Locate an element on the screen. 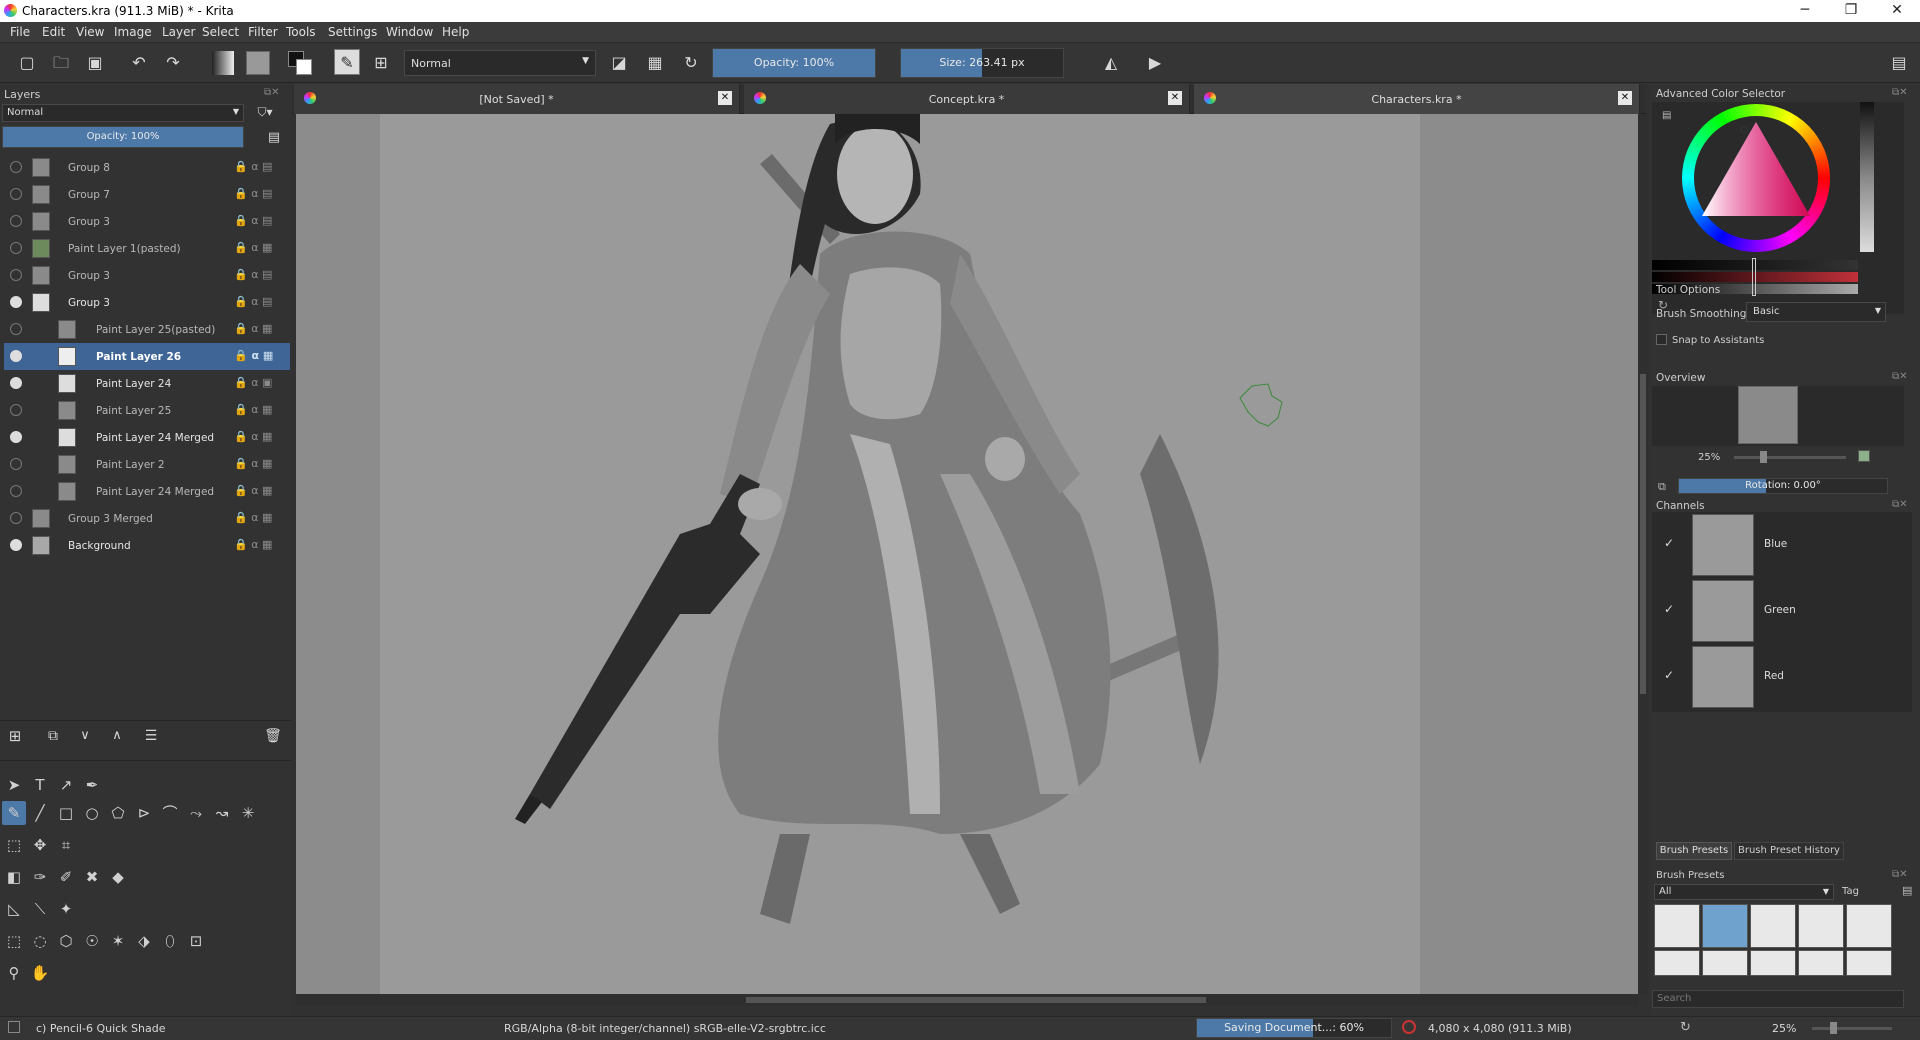  menu-filter: Filter is located at coordinates (263, 32).